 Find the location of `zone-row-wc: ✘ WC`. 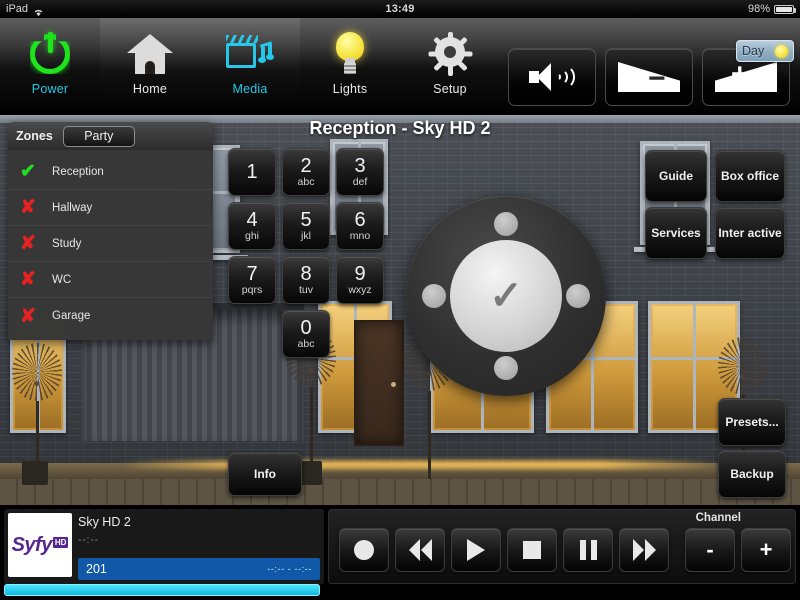

zone-row-wc: ✘ WC is located at coordinates (110, 280).